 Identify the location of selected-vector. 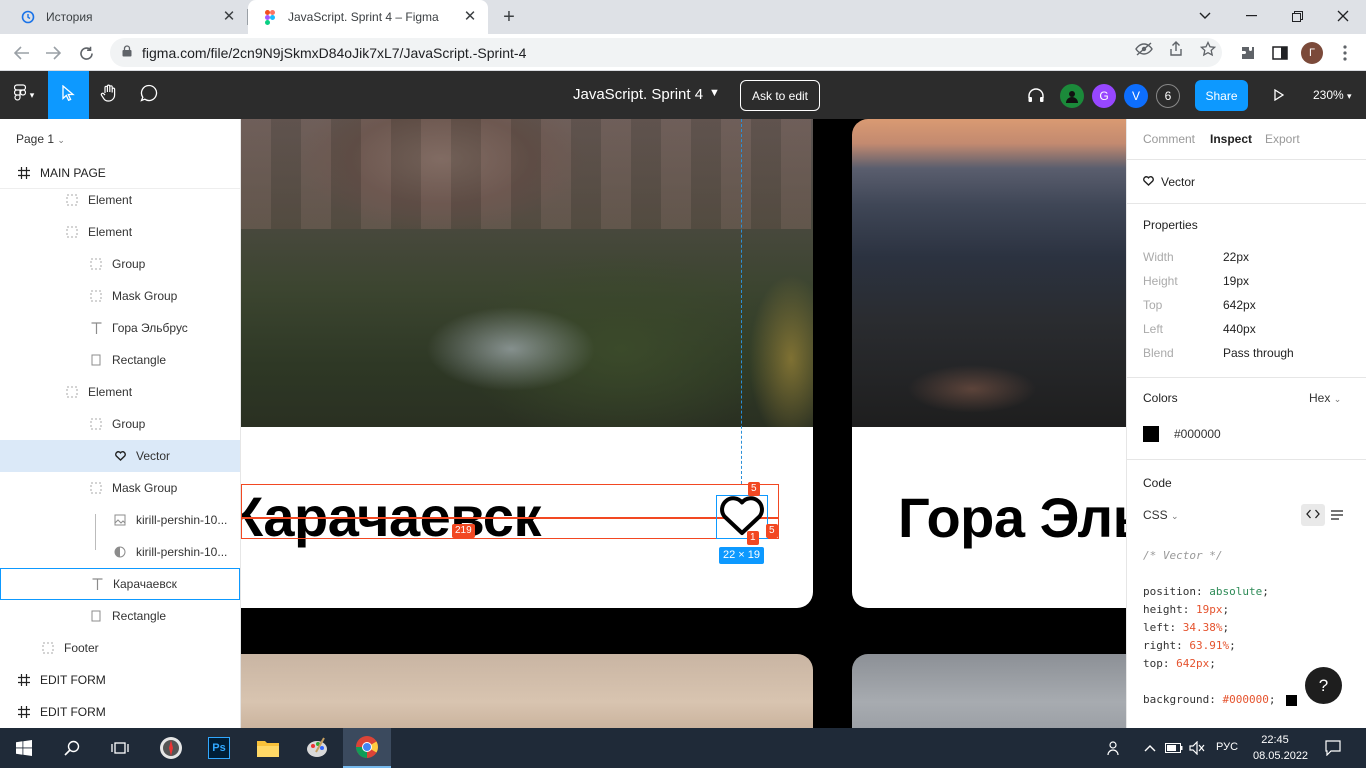
(742, 517).